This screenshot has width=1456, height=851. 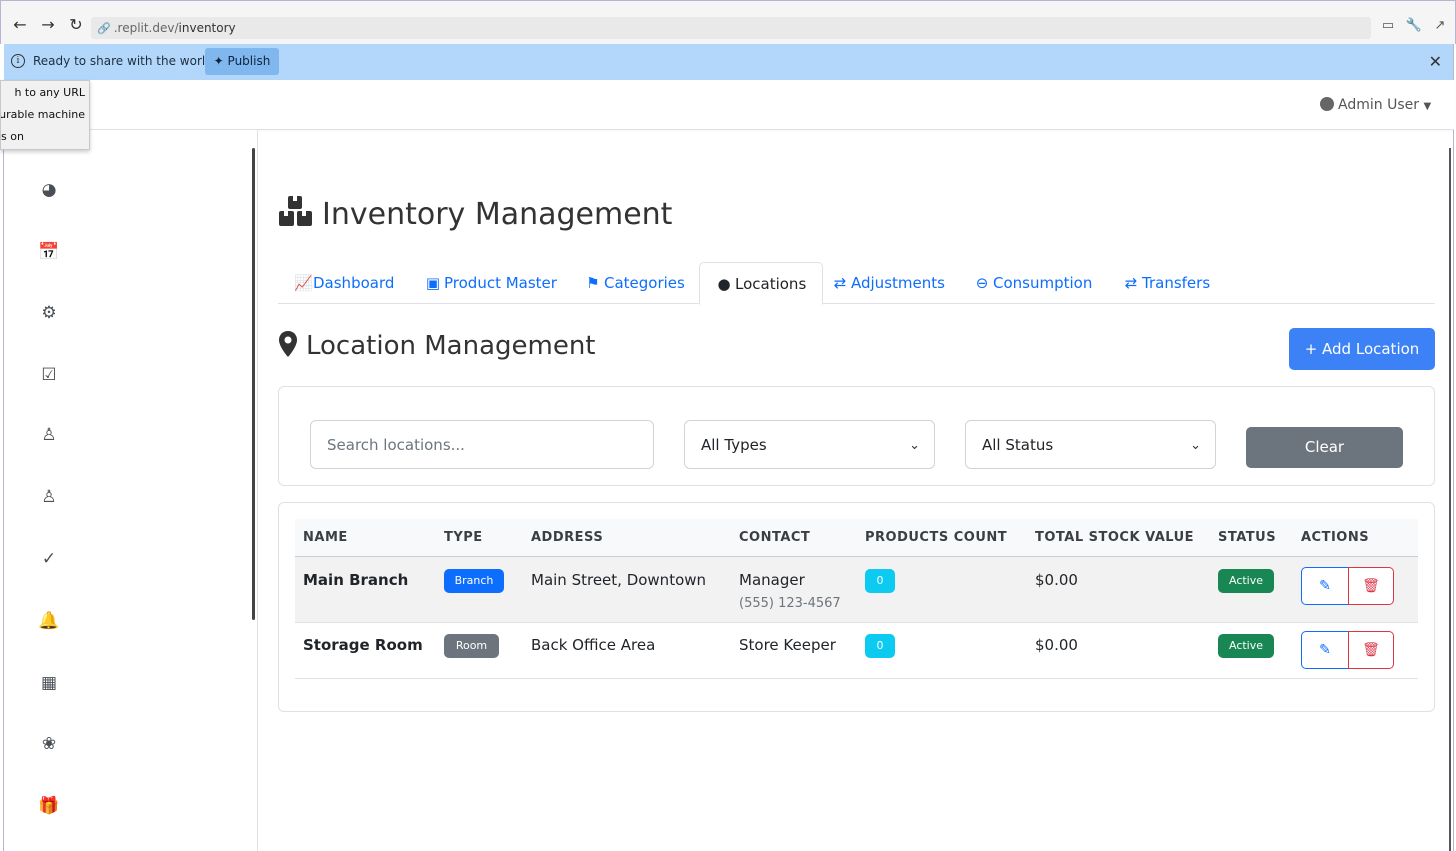 I want to click on bell-icon: 🔔, so click(x=49, y=621).